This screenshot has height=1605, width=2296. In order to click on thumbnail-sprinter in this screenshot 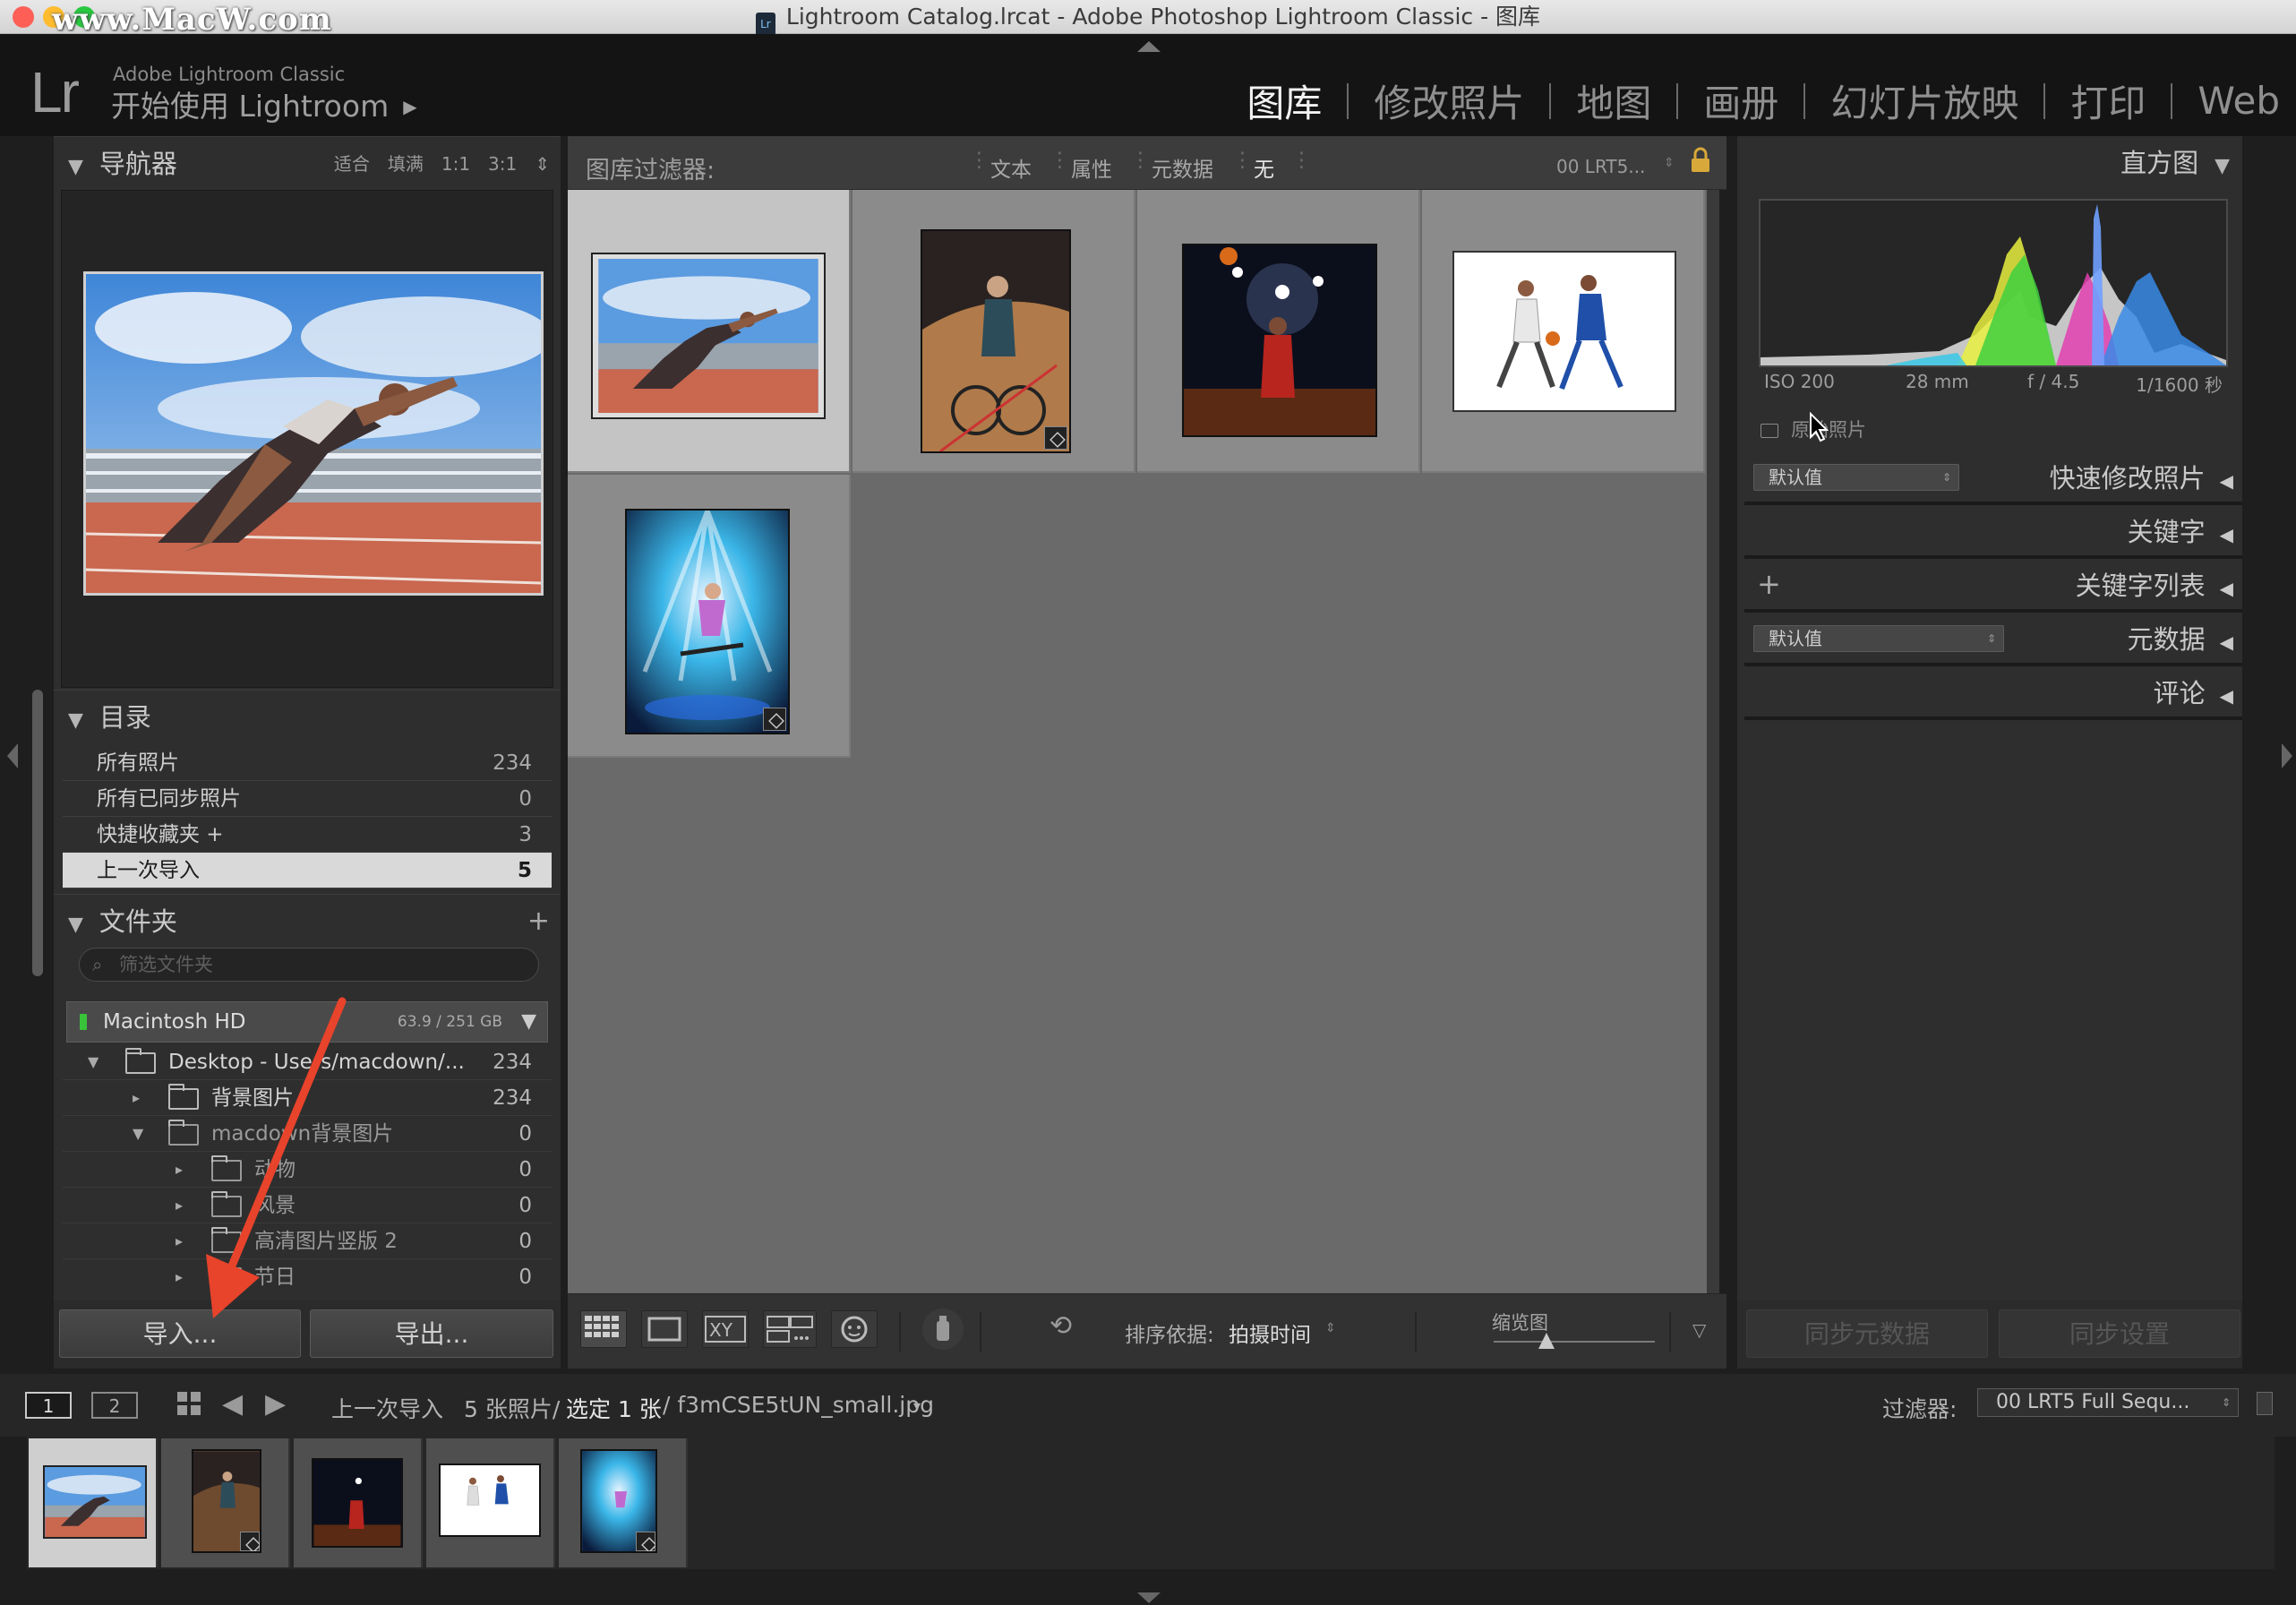, I will do `click(708, 336)`.